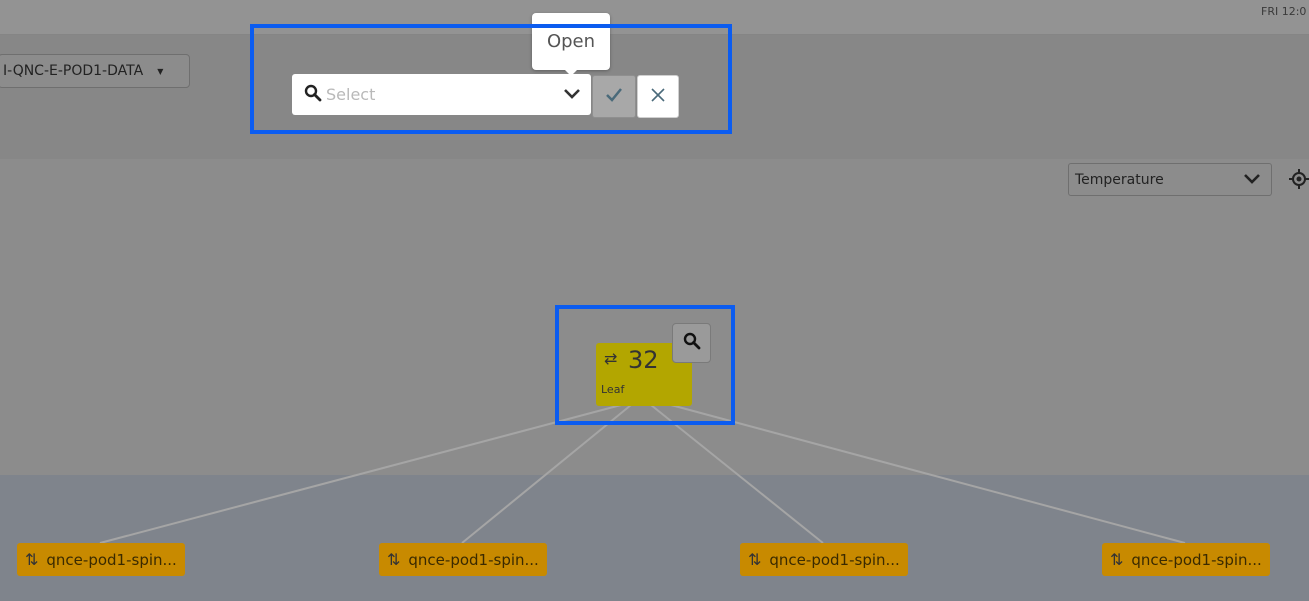 This screenshot has height=601, width=1309. What do you see at coordinates (1299, 181) in the screenshot?
I see `locate-icon` at bounding box center [1299, 181].